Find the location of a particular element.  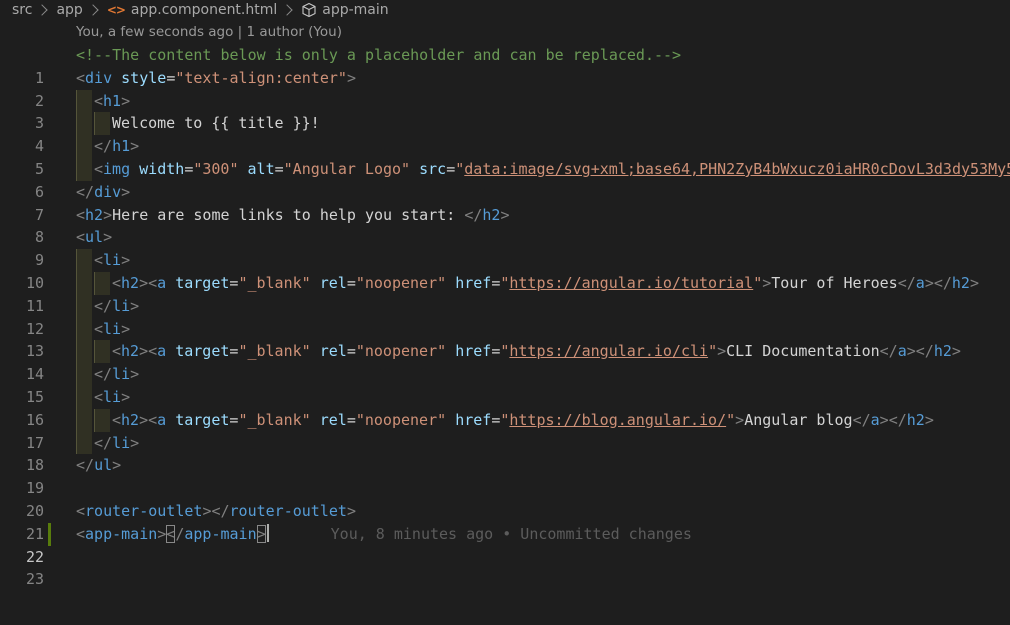

code-link: https://angular.io/cli is located at coordinates (608, 351).